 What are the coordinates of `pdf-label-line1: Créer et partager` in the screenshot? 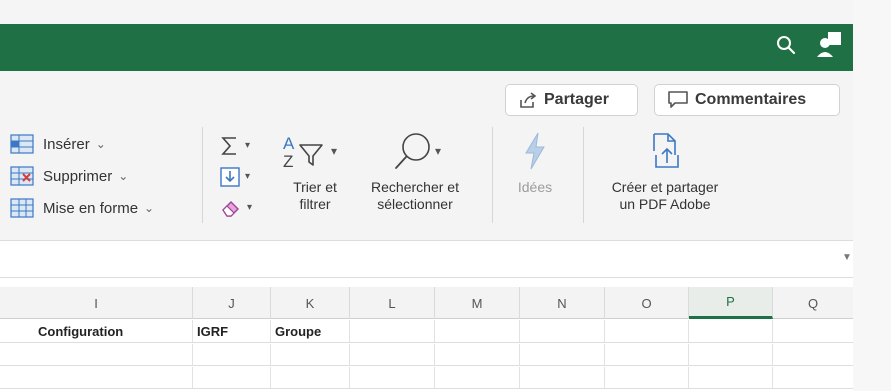 It's located at (665, 187).